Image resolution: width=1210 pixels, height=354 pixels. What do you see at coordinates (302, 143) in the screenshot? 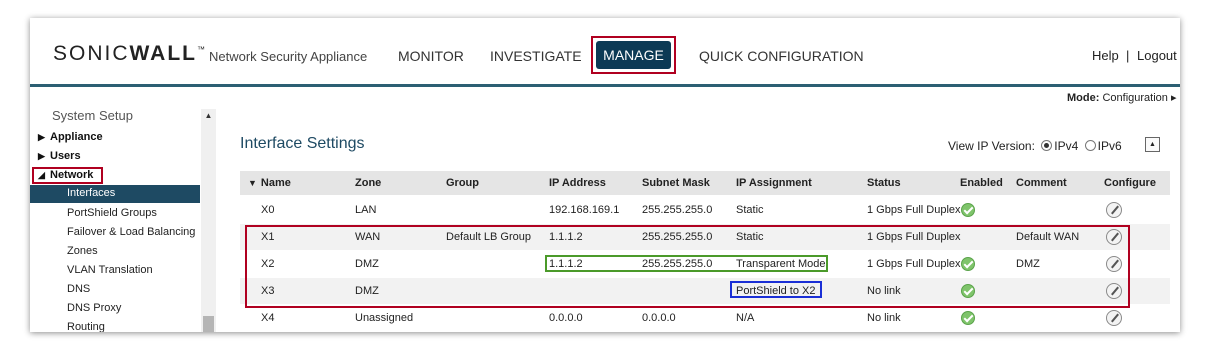
I see `page-title: Interface Settings` at bounding box center [302, 143].